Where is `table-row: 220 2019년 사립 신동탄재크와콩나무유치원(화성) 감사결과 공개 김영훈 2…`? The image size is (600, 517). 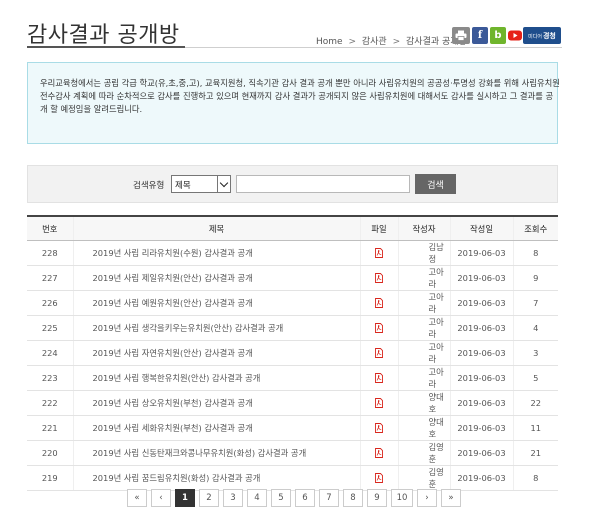
table-row: 220 2019년 사립 신동탄재크와콩나무유치원(화성) 감사결과 공개 김영훈 2… is located at coordinates (292, 453).